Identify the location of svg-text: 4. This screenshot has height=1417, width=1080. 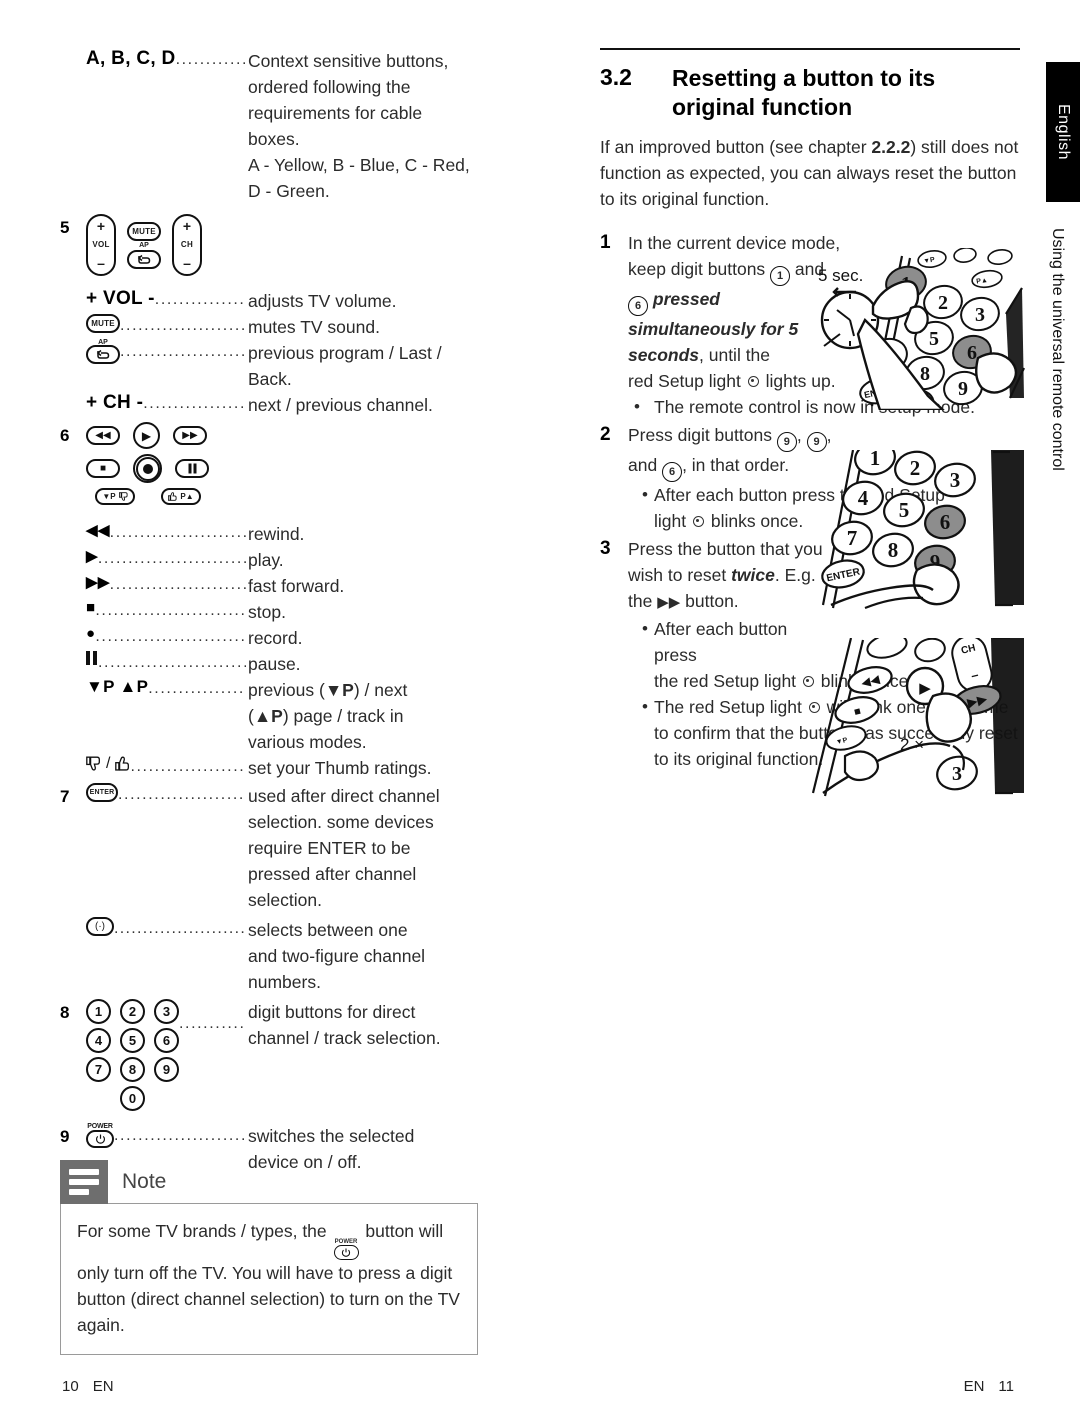
(863, 498).